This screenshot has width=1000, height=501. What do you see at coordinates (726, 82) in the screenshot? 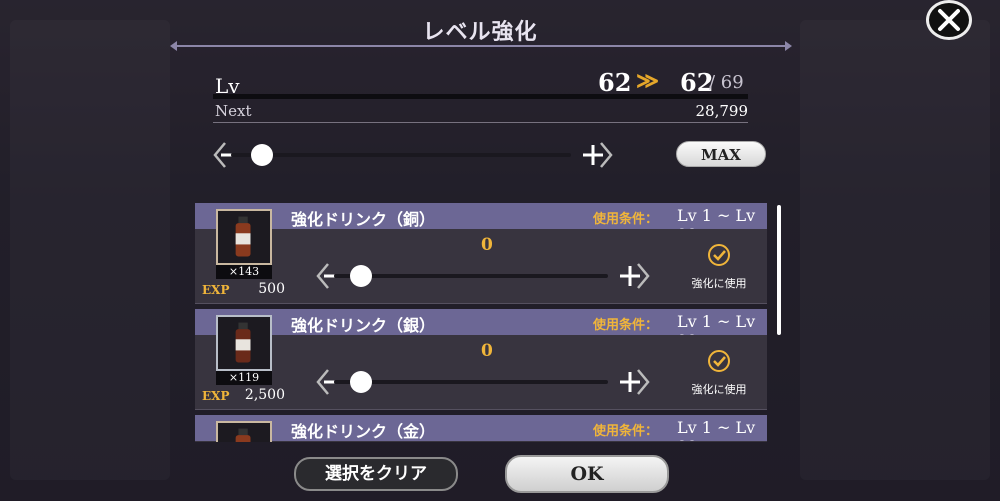
I see `max-level: / 69` at bounding box center [726, 82].